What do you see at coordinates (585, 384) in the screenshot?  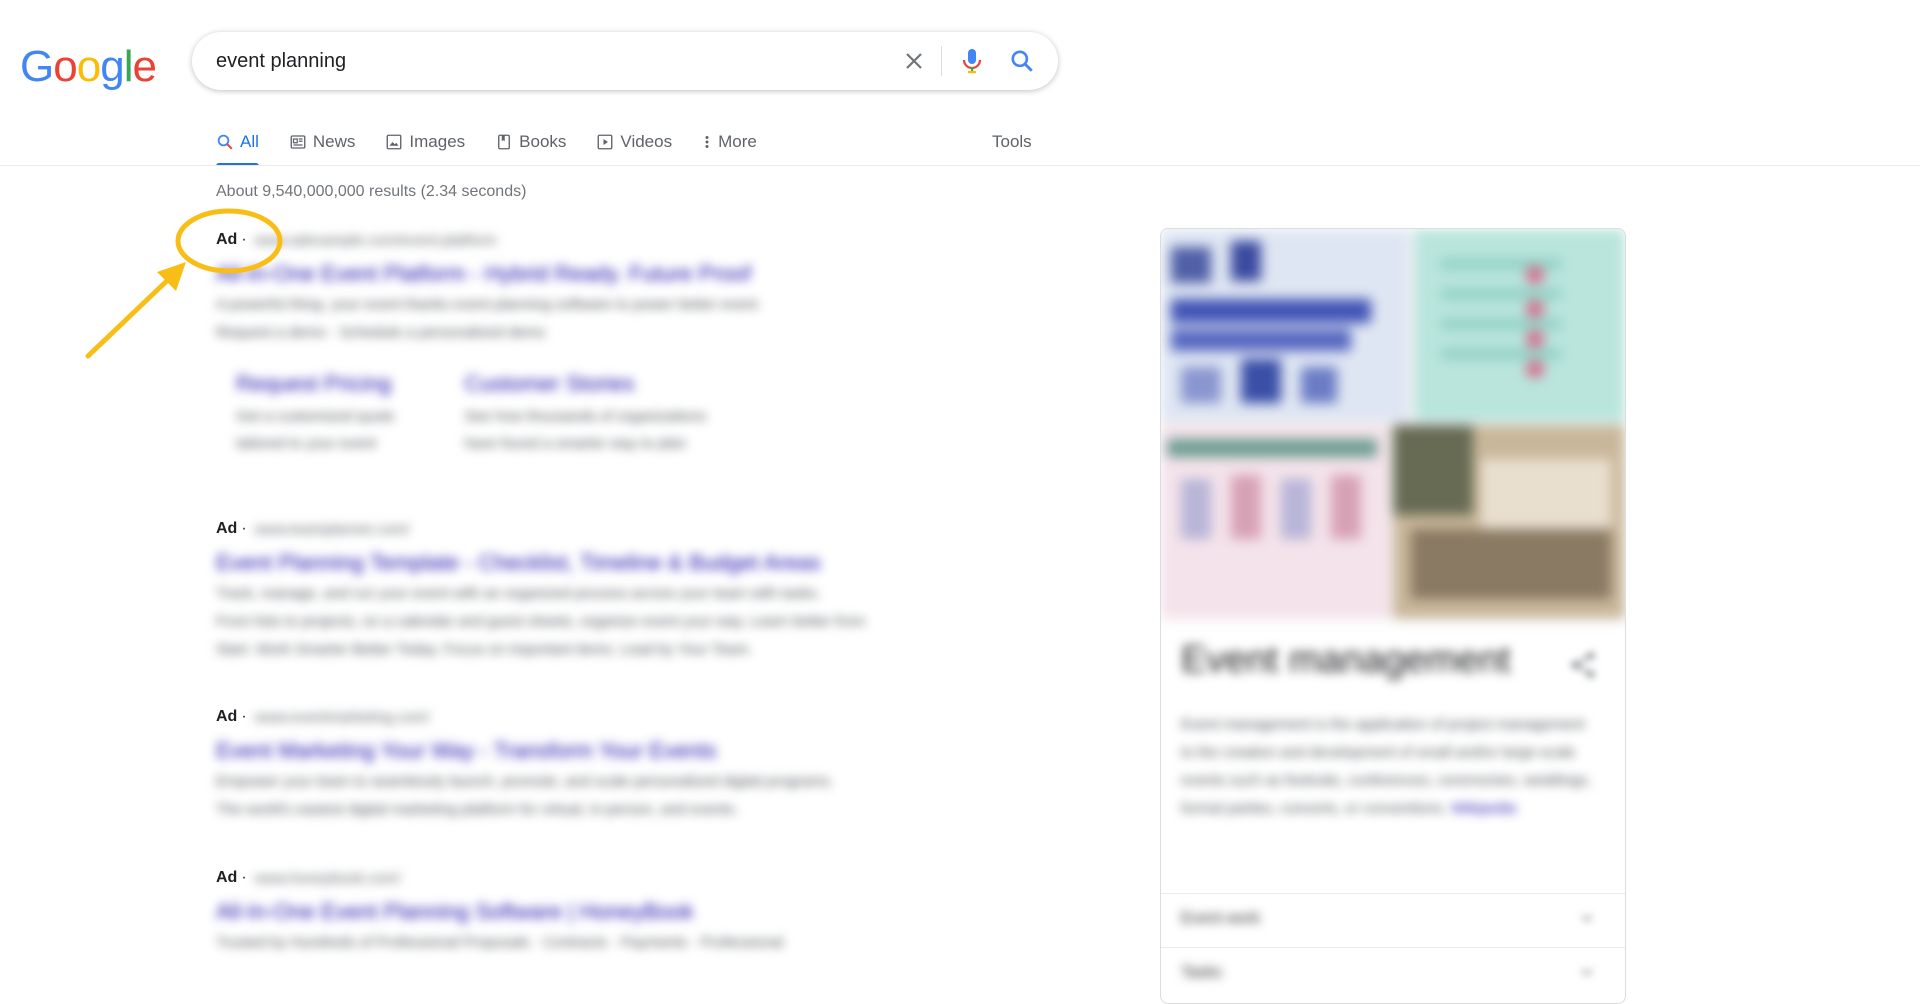 I see `sitelink-title: Customer Stories` at bounding box center [585, 384].